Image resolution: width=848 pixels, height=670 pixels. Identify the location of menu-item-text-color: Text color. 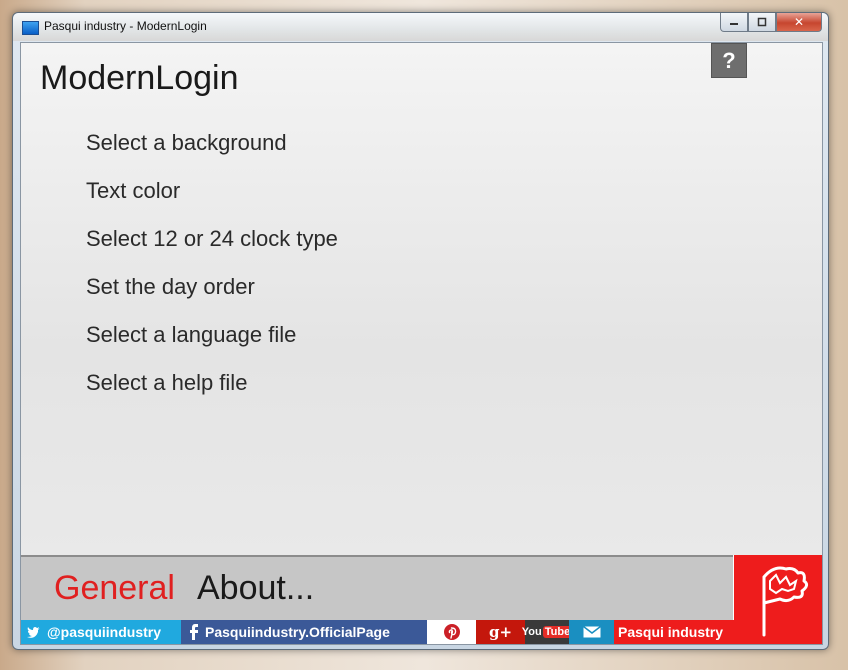
(212, 197).